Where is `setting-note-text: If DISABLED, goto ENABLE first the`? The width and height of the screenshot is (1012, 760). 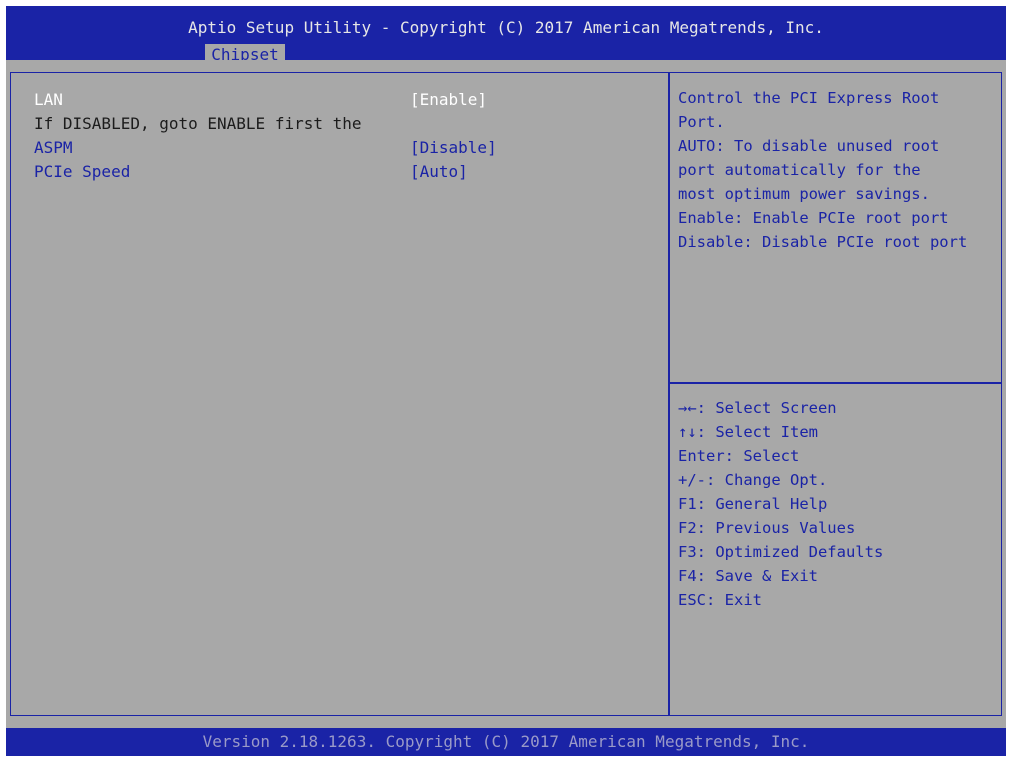 setting-note-text: If DISABLED, goto ENABLE first the is located at coordinates (198, 123).